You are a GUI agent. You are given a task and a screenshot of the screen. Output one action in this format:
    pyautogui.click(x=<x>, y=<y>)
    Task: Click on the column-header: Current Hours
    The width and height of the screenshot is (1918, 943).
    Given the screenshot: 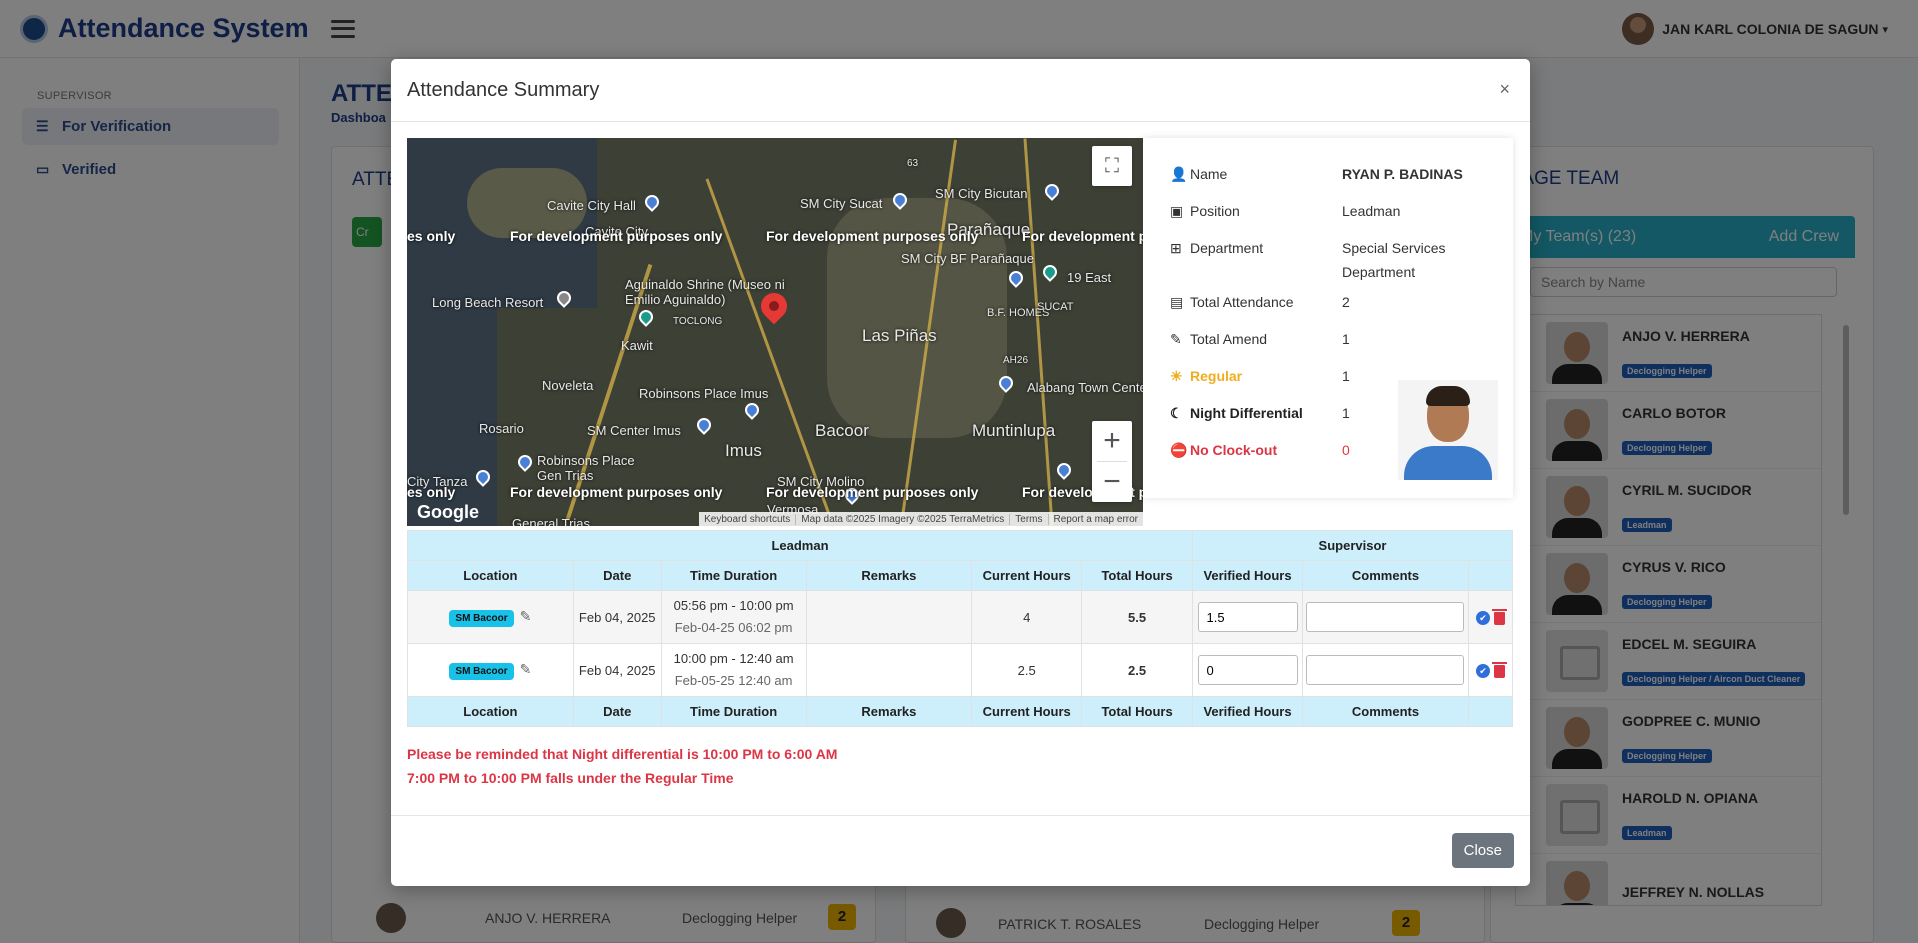 What is the action you would take?
    pyautogui.click(x=1027, y=575)
    